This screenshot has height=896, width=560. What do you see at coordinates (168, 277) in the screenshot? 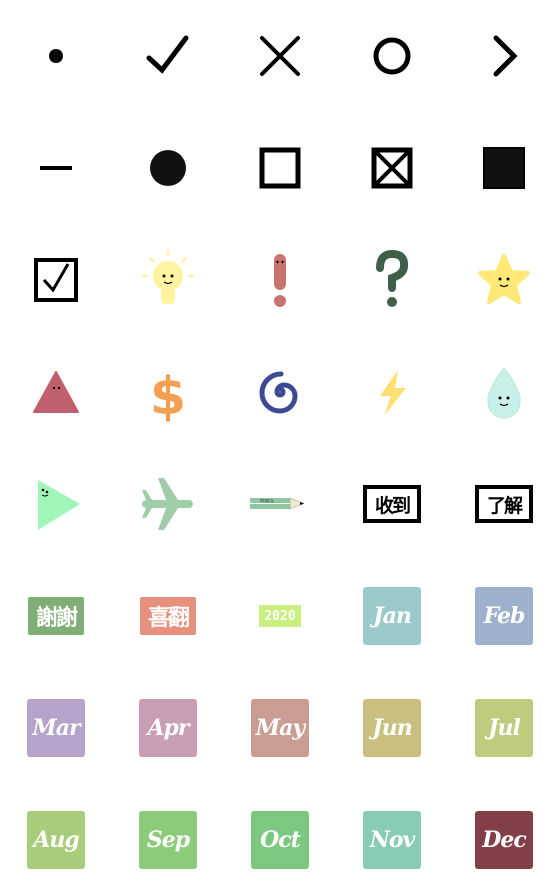
I see `lightbulb-icon` at bounding box center [168, 277].